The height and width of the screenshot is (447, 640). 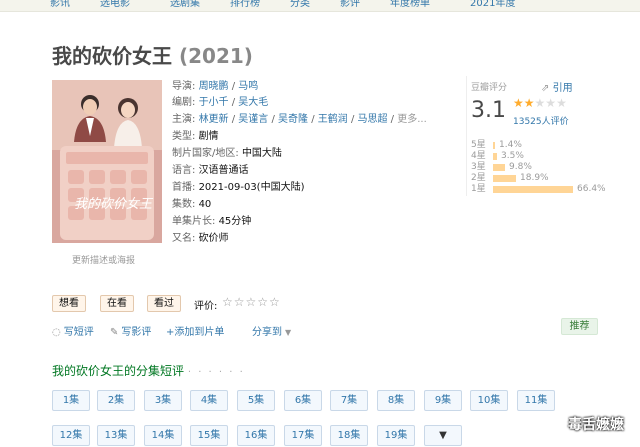 What do you see at coordinates (195, 330) in the screenshot?
I see `add-to-list-link: +添加到片单` at bounding box center [195, 330].